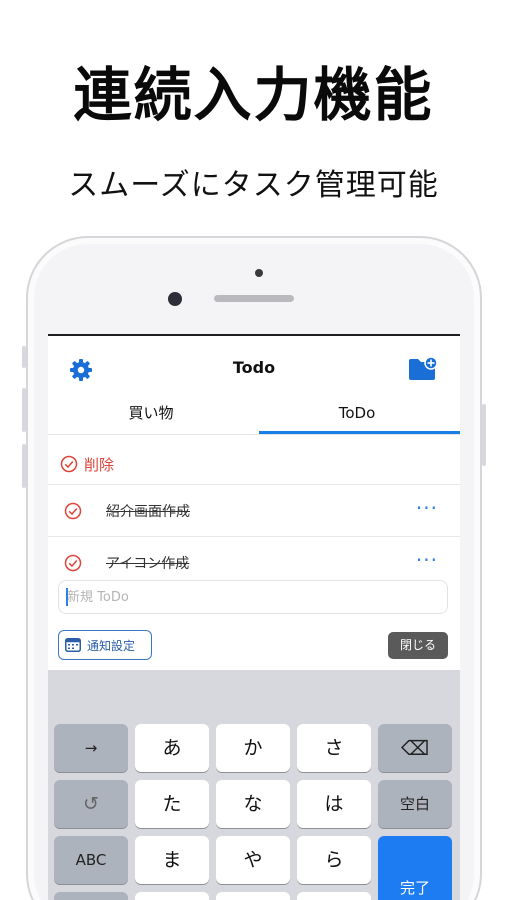 The width and height of the screenshot is (507, 900). I want to click on key-ma: ま, so click(172, 860).